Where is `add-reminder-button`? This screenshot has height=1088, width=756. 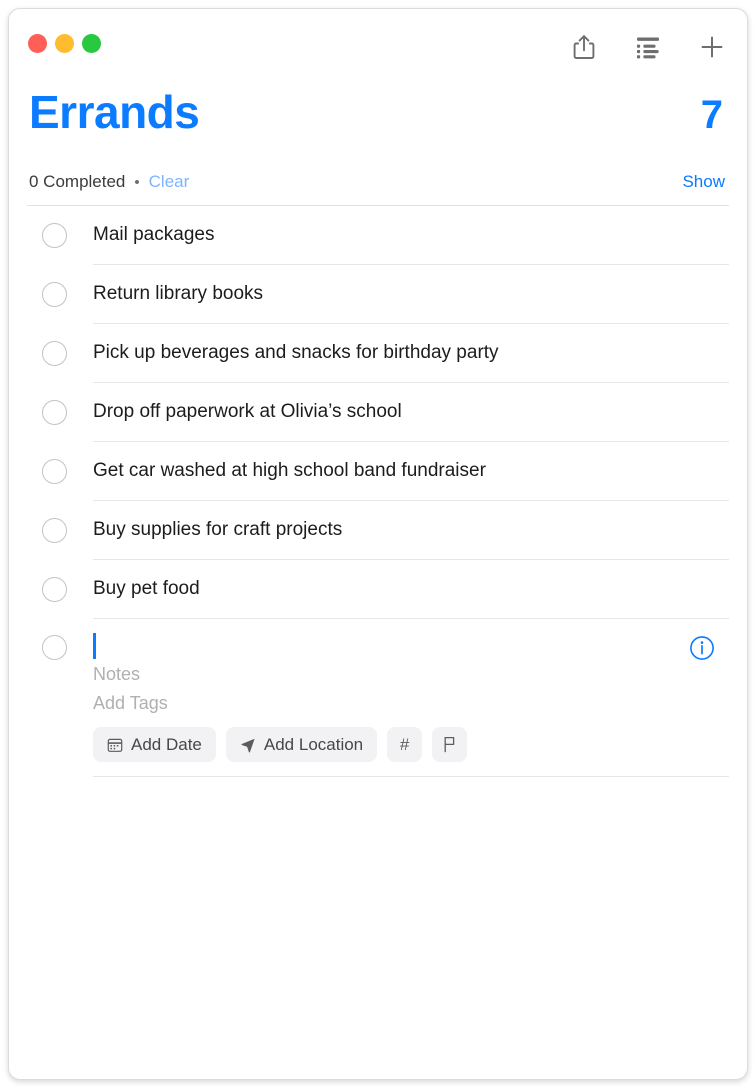
add-reminder-button is located at coordinates (712, 48).